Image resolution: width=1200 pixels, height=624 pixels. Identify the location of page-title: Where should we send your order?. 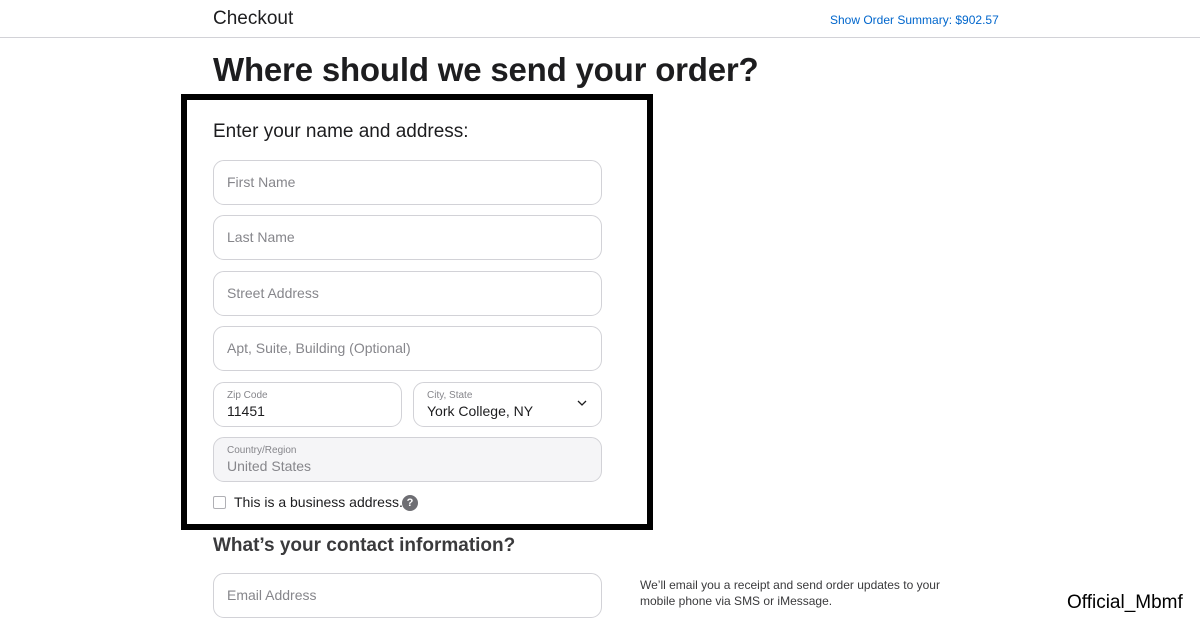
(486, 69).